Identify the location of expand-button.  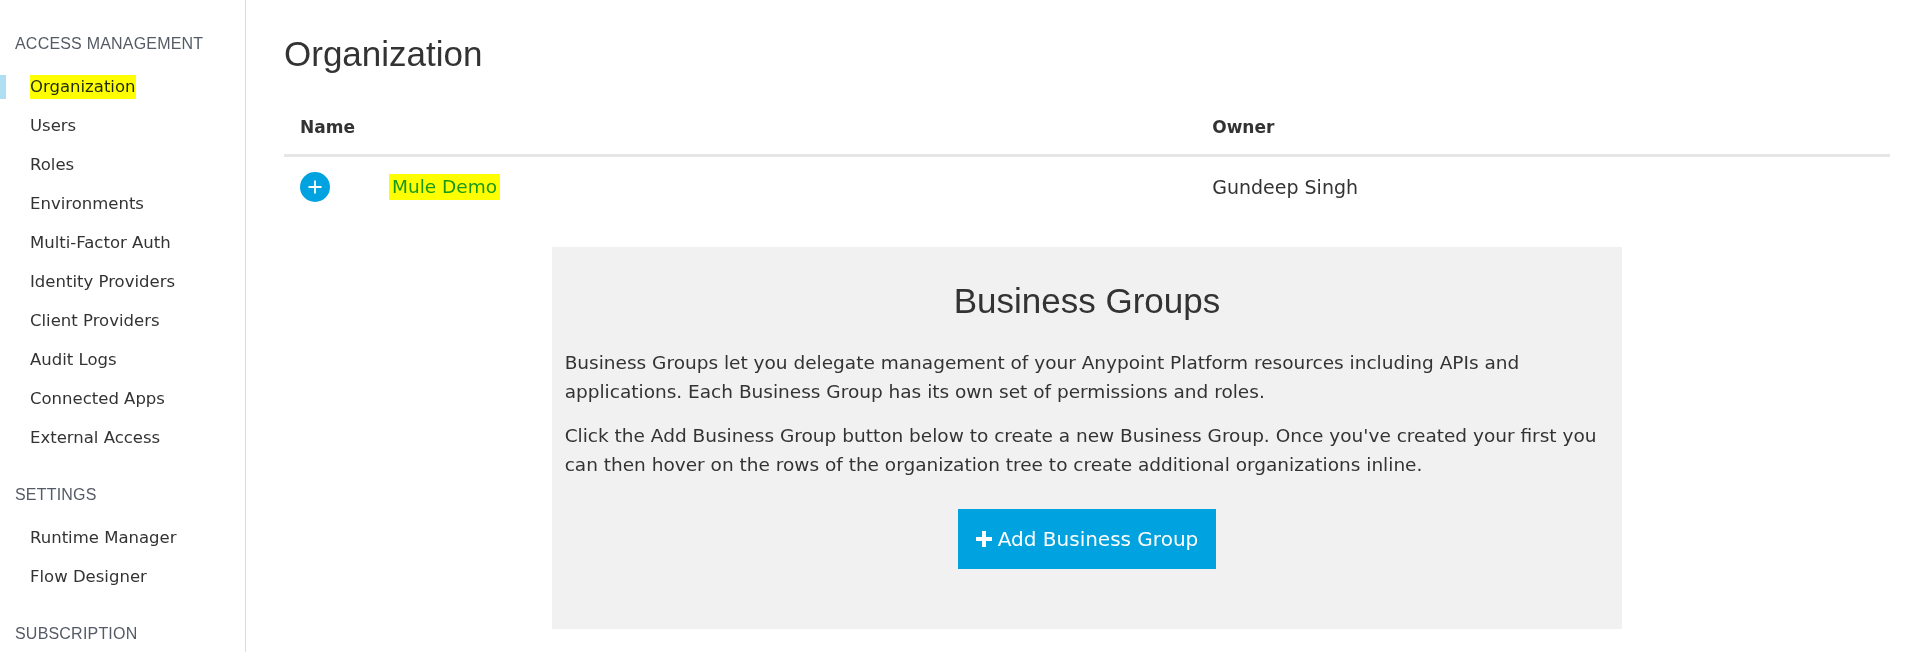
(315, 187).